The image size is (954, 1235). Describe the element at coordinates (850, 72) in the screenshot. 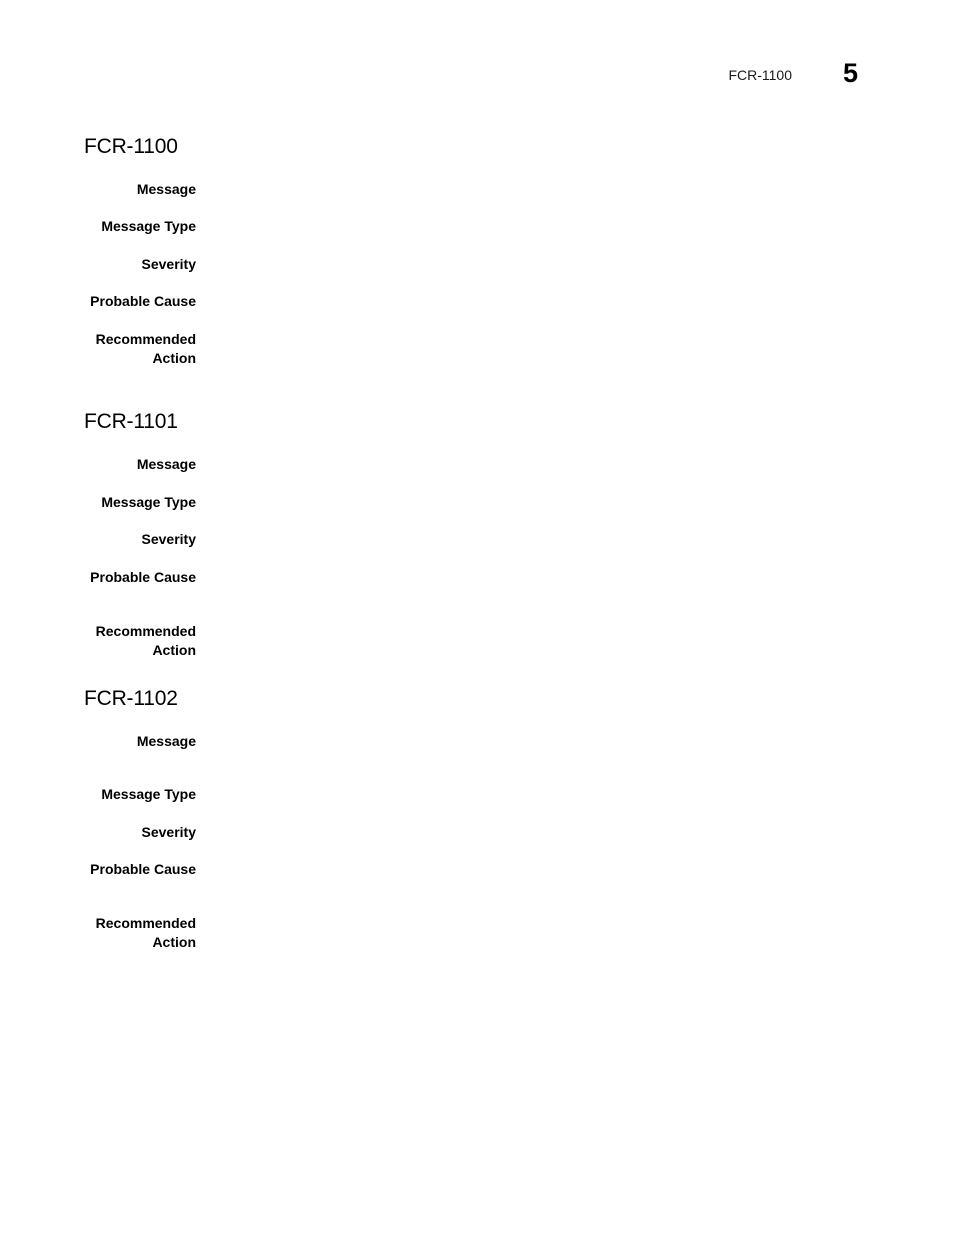

I see `chapter-number: 5` at that location.